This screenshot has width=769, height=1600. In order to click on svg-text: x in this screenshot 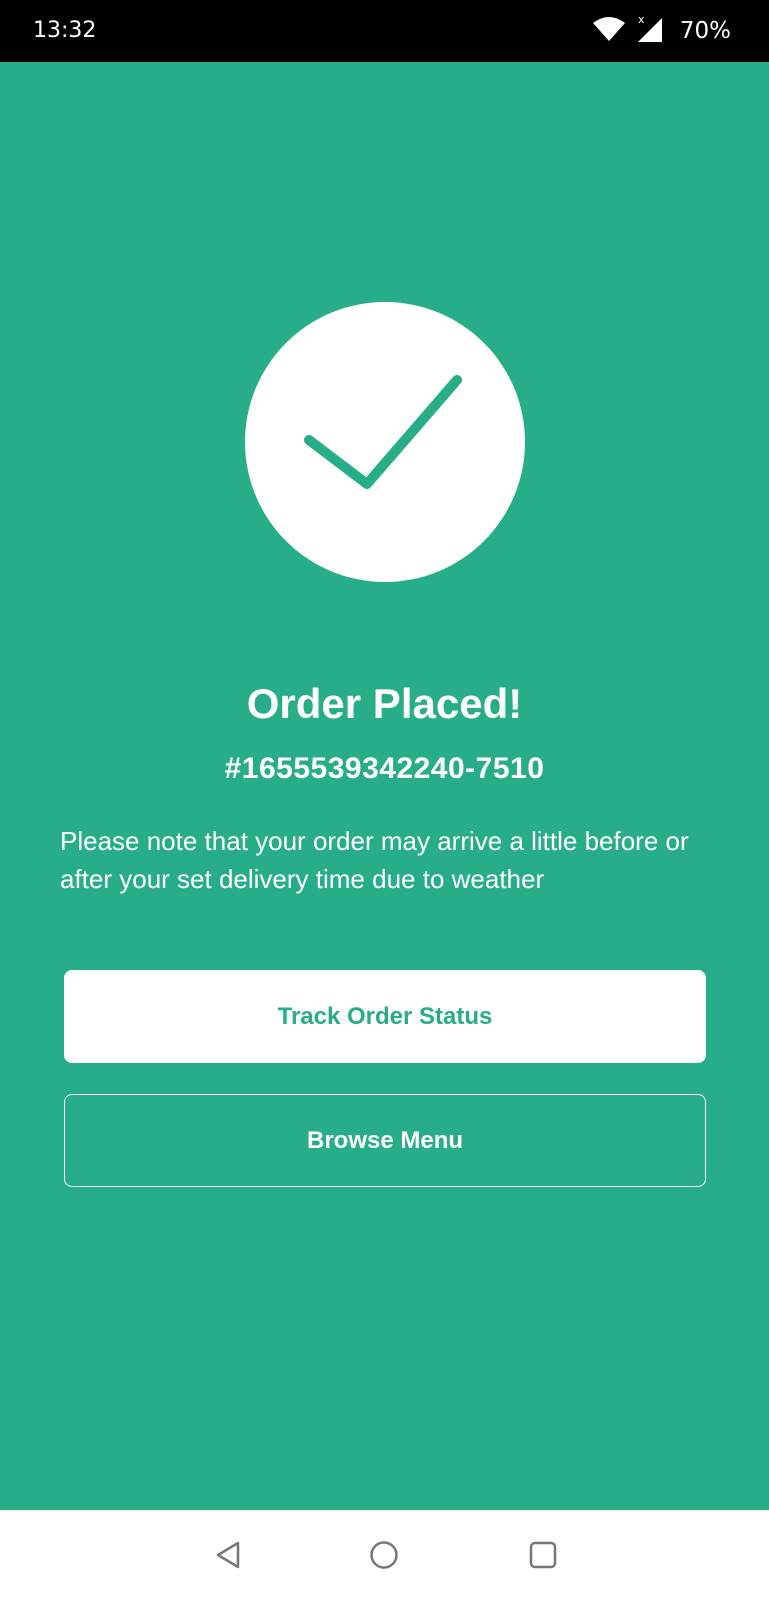, I will do `click(641, 20)`.